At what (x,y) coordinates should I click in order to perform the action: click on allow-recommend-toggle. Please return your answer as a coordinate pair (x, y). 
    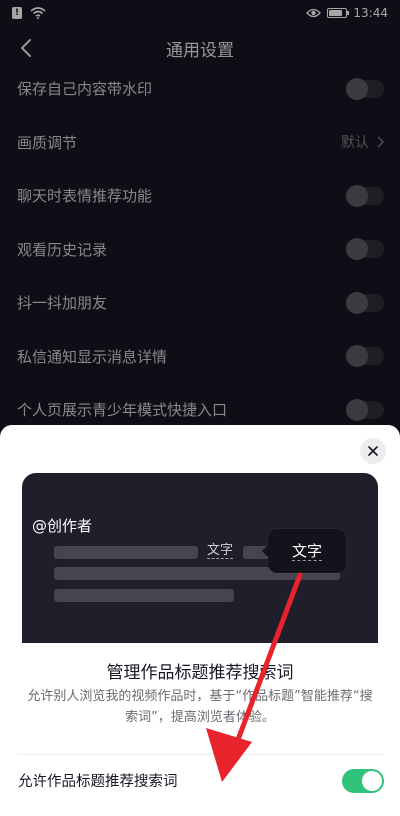
    Looking at the image, I should click on (363, 781).